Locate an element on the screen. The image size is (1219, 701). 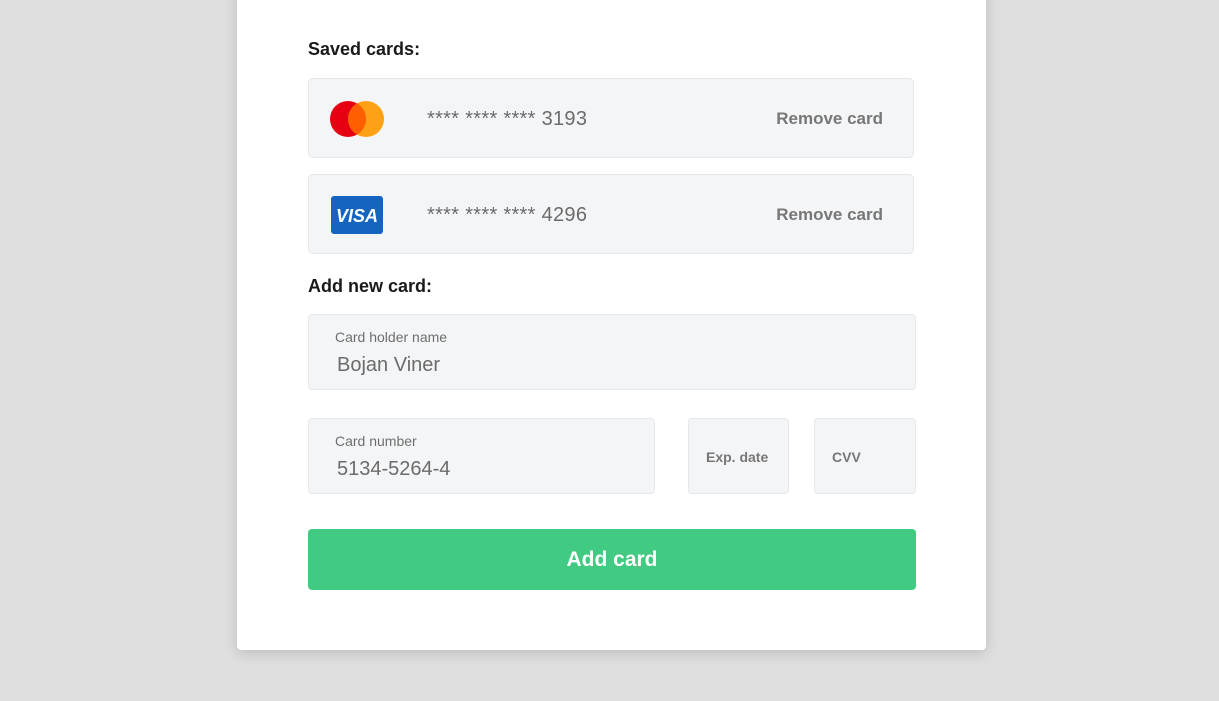
exp-date-placeholder: Exp. date is located at coordinates (737, 457).